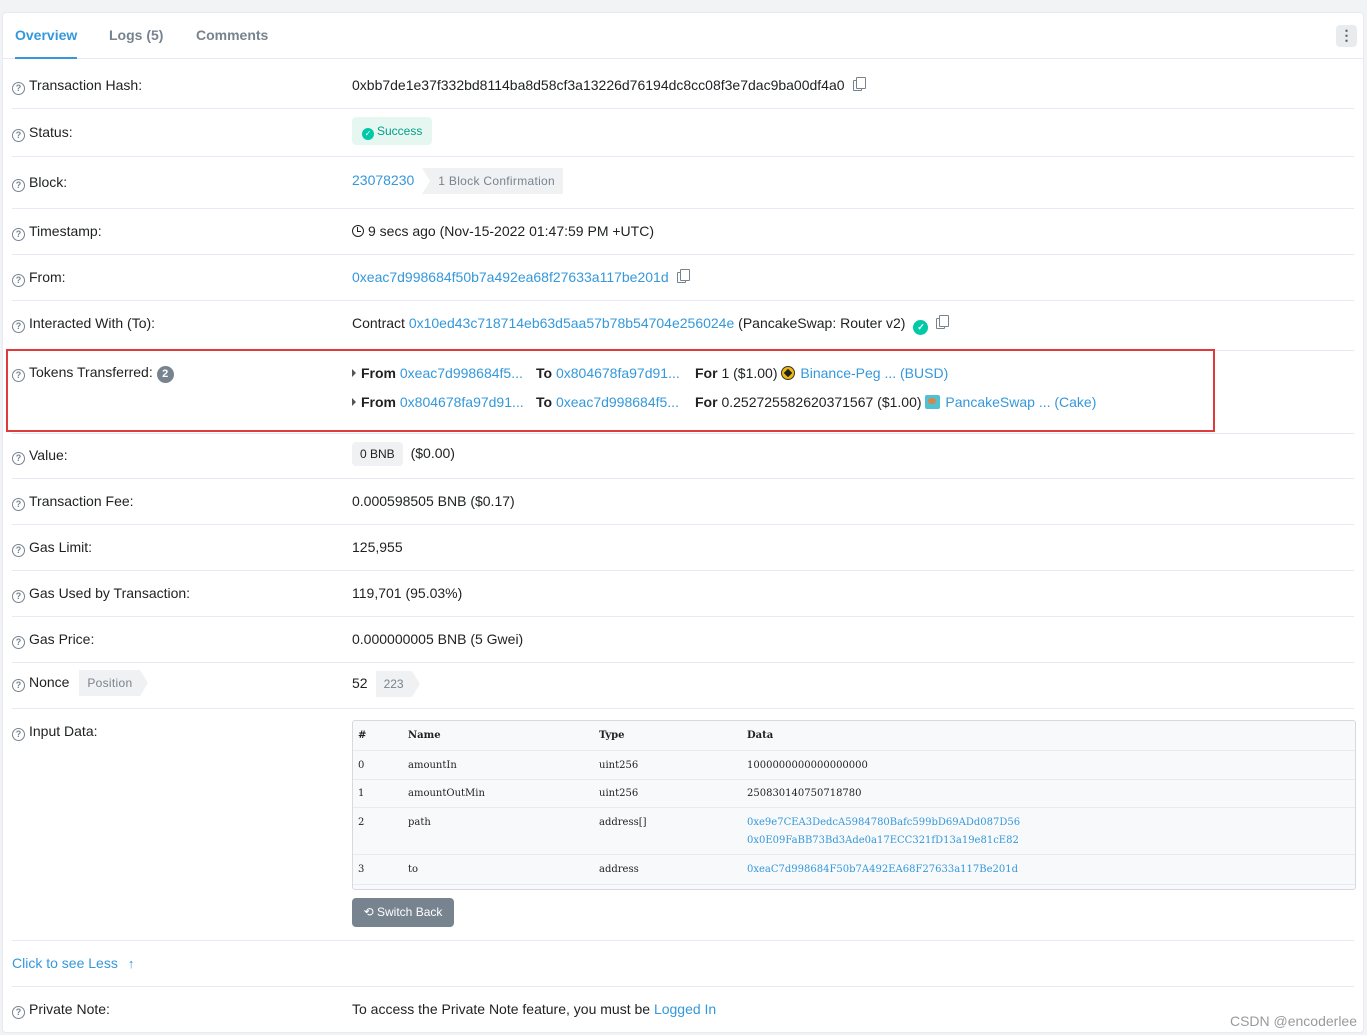 The height and width of the screenshot is (1035, 1367). I want to click on label-nonce: Nonce, so click(49, 682).